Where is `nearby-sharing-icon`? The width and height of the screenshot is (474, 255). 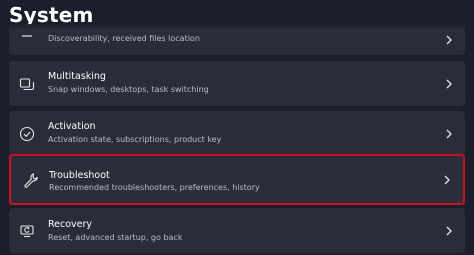 nearby-sharing-icon is located at coordinates (27, 40).